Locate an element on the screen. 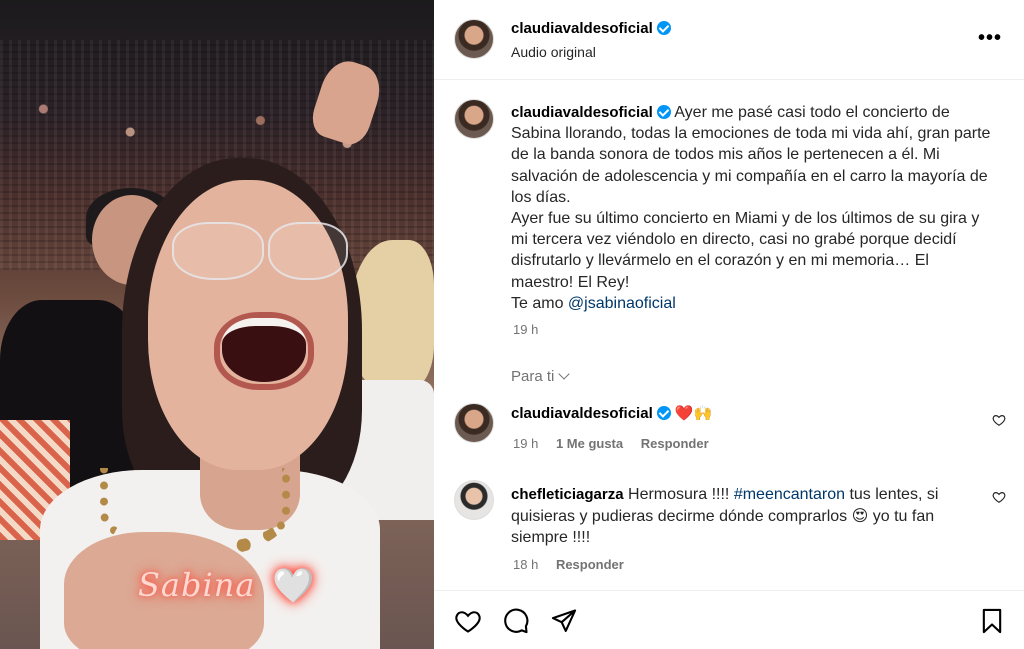 The height and width of the screenshot is (649, 1024). chevron-down-icon is located at coordinates (564, 374).